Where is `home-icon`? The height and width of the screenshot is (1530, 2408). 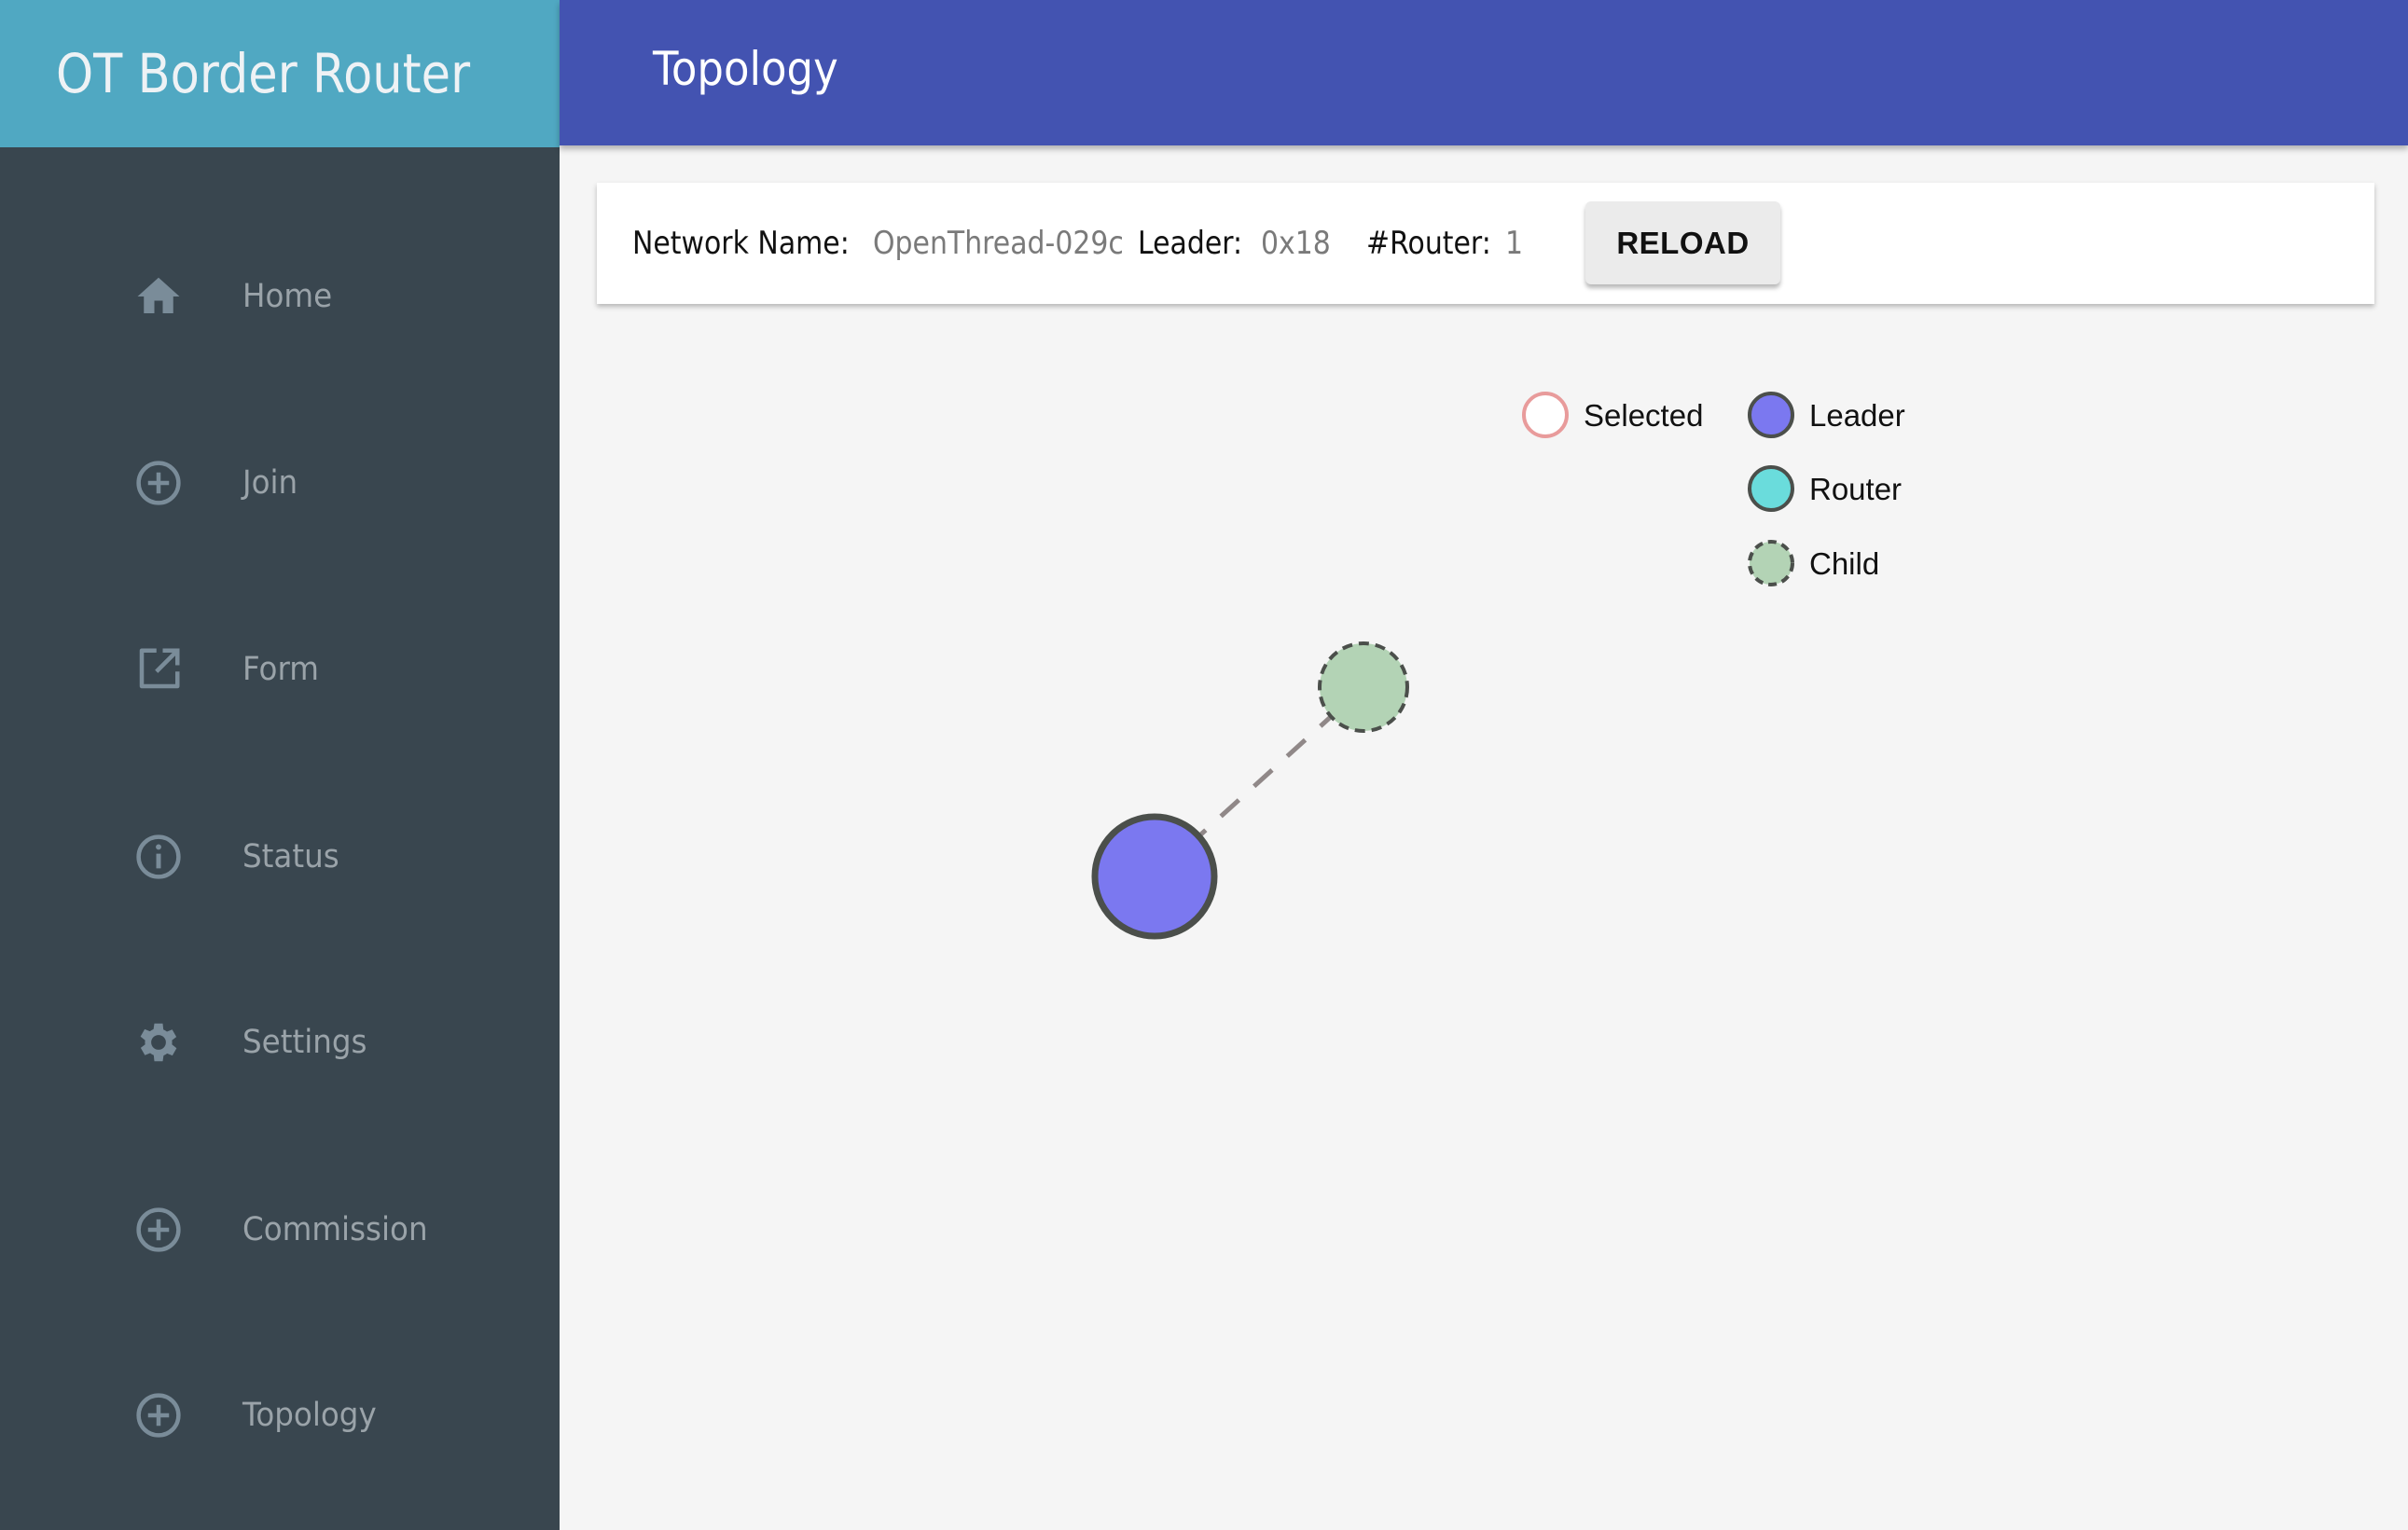
home-icon is located at coordinates (159, 296).